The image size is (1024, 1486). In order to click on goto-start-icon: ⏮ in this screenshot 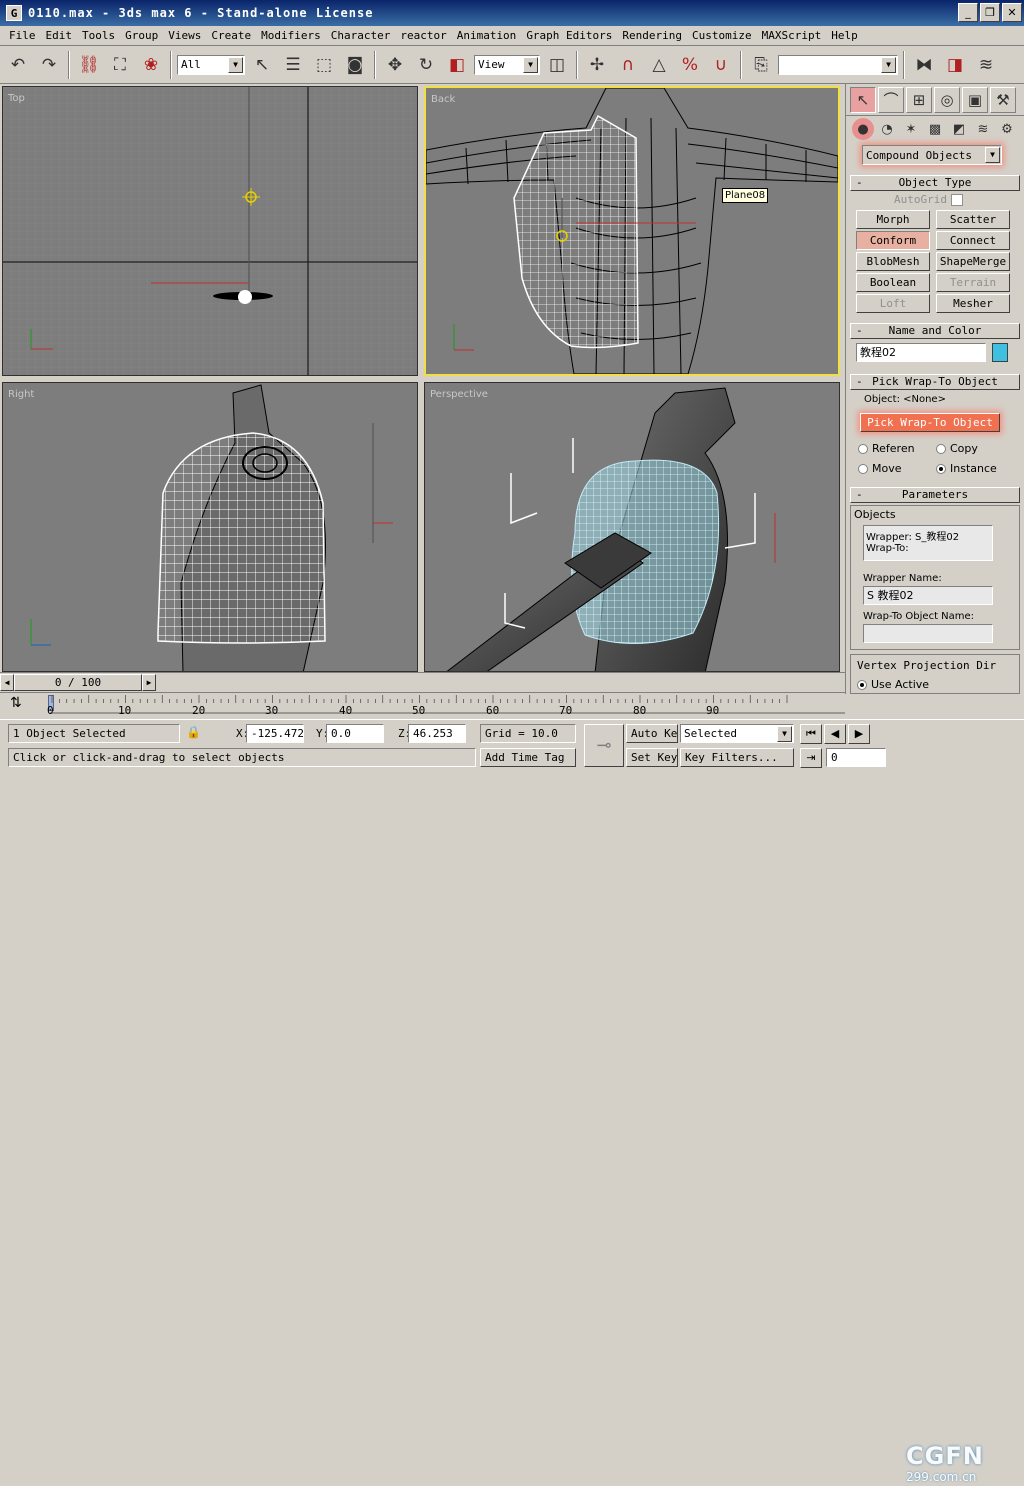, I will do `click(811, 734)`.